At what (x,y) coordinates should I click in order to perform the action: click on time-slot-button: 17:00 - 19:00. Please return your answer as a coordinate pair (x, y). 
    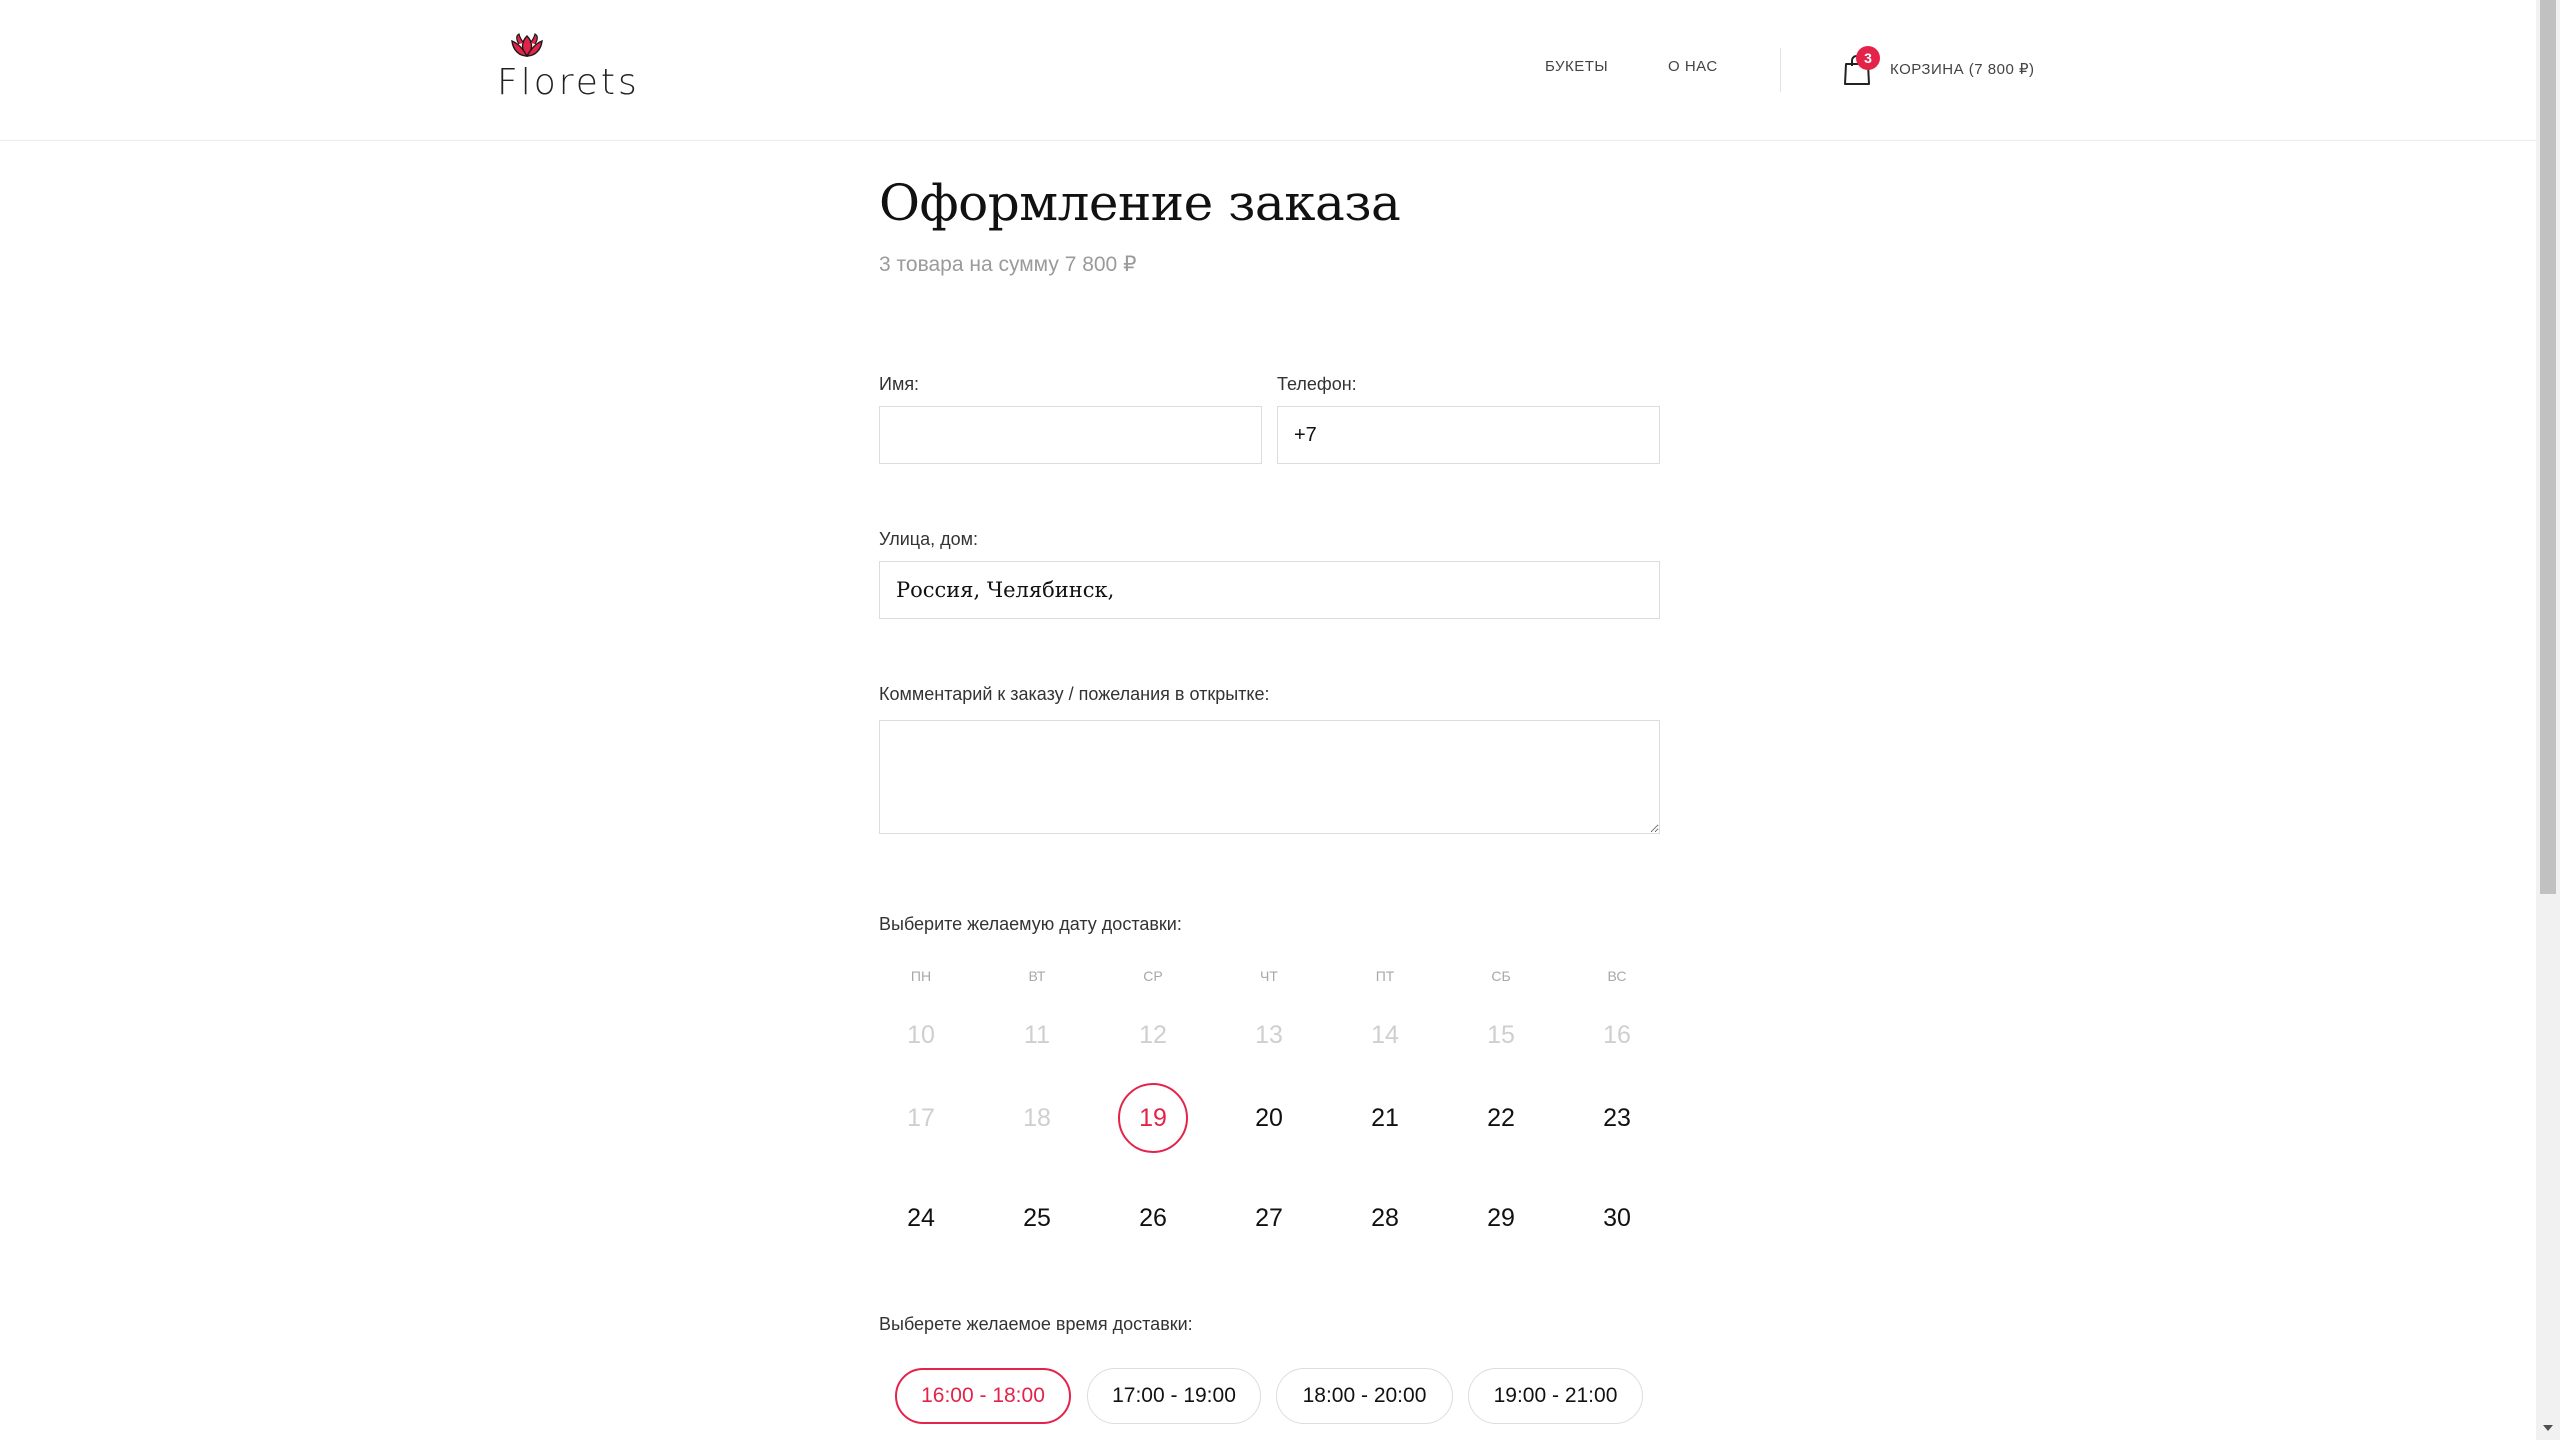
    Looking at the image, I should click on (1174, 1396).